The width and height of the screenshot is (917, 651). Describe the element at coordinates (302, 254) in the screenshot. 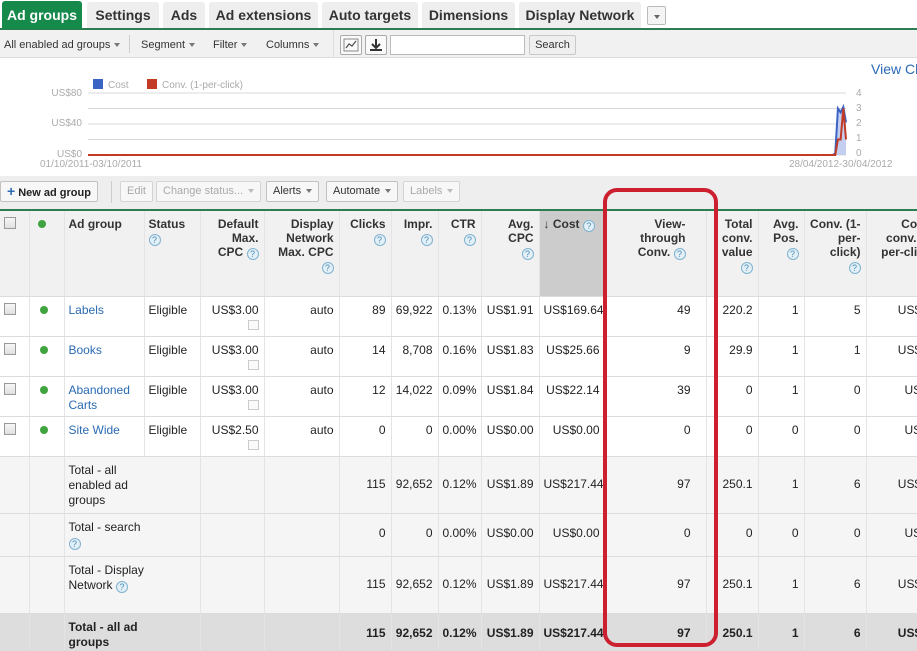

I see `column-header-display-max-cpc: Display Network Max. CPC?` at that location.